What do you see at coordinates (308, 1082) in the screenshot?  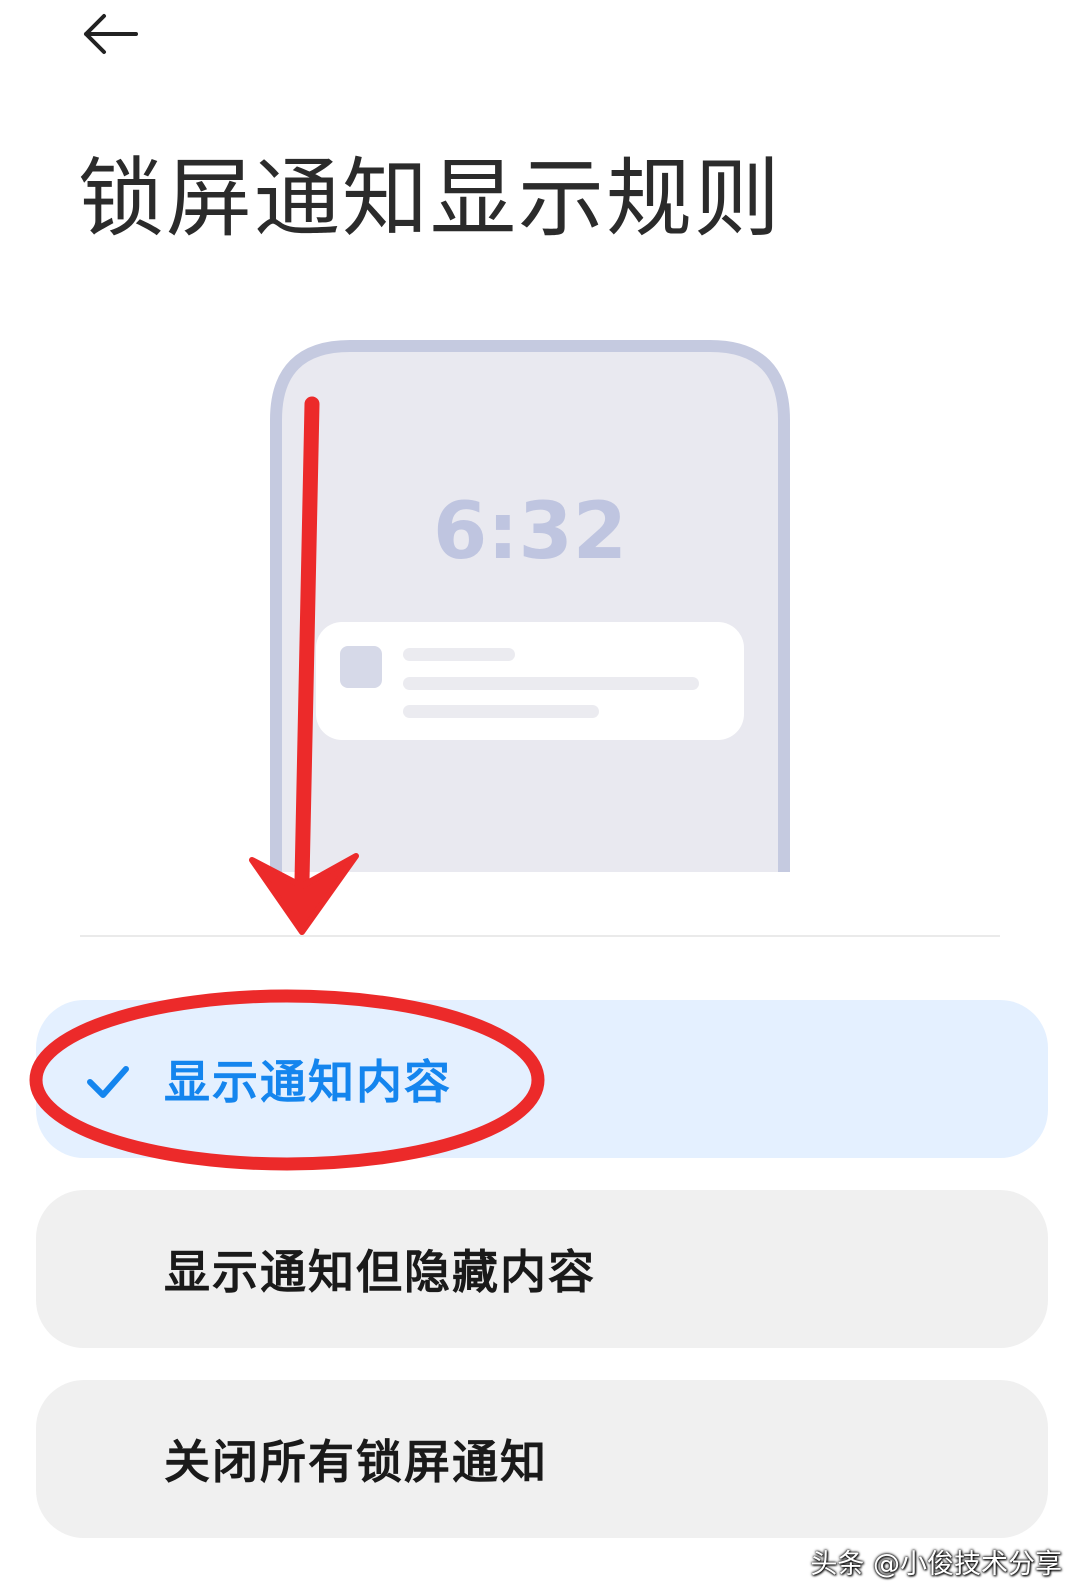 I see `option-label: 显示通知内容` at bounding box center [308, 1082].